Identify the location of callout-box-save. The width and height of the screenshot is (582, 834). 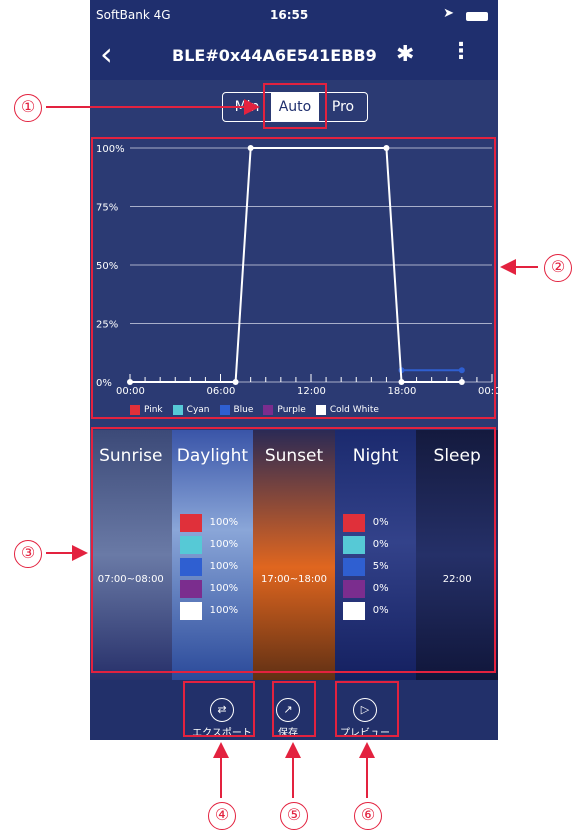
(294, 709).